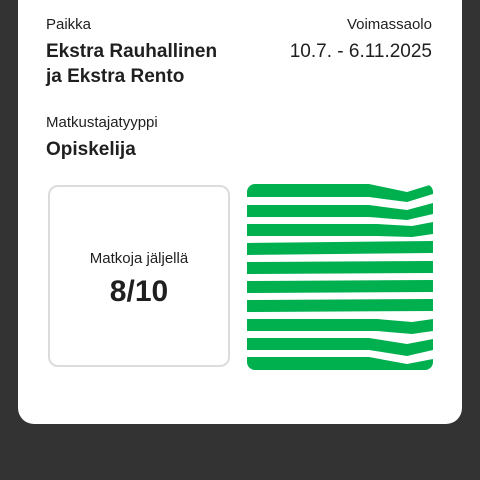 The height and width of the screenshot is (480, 480). Describe the element at coordinates (91, 149) in the screenshot. I see `passenger-type-value: Opiskelija` at that location.